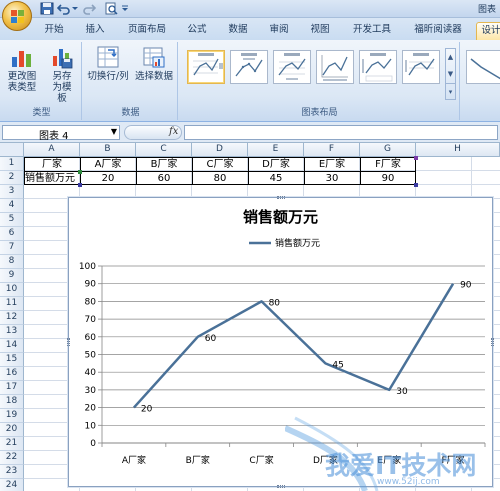 The width and height of the screenshot is (500, 491). I want to click on tab-insert: 插入, so click(95, 31).